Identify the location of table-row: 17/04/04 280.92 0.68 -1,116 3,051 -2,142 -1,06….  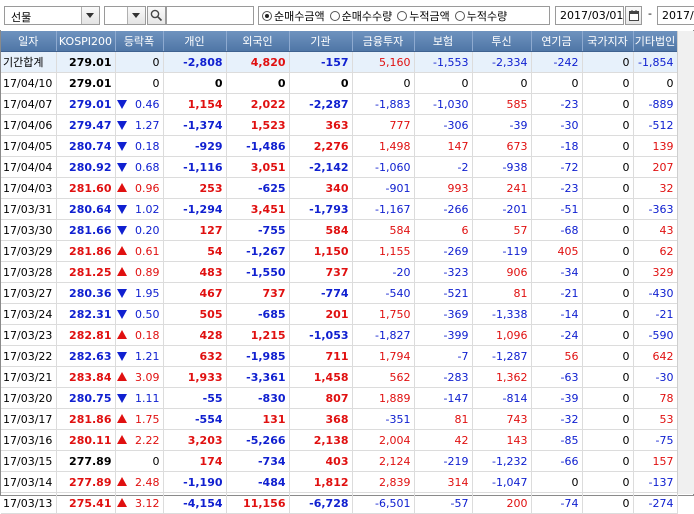
(339, 167).